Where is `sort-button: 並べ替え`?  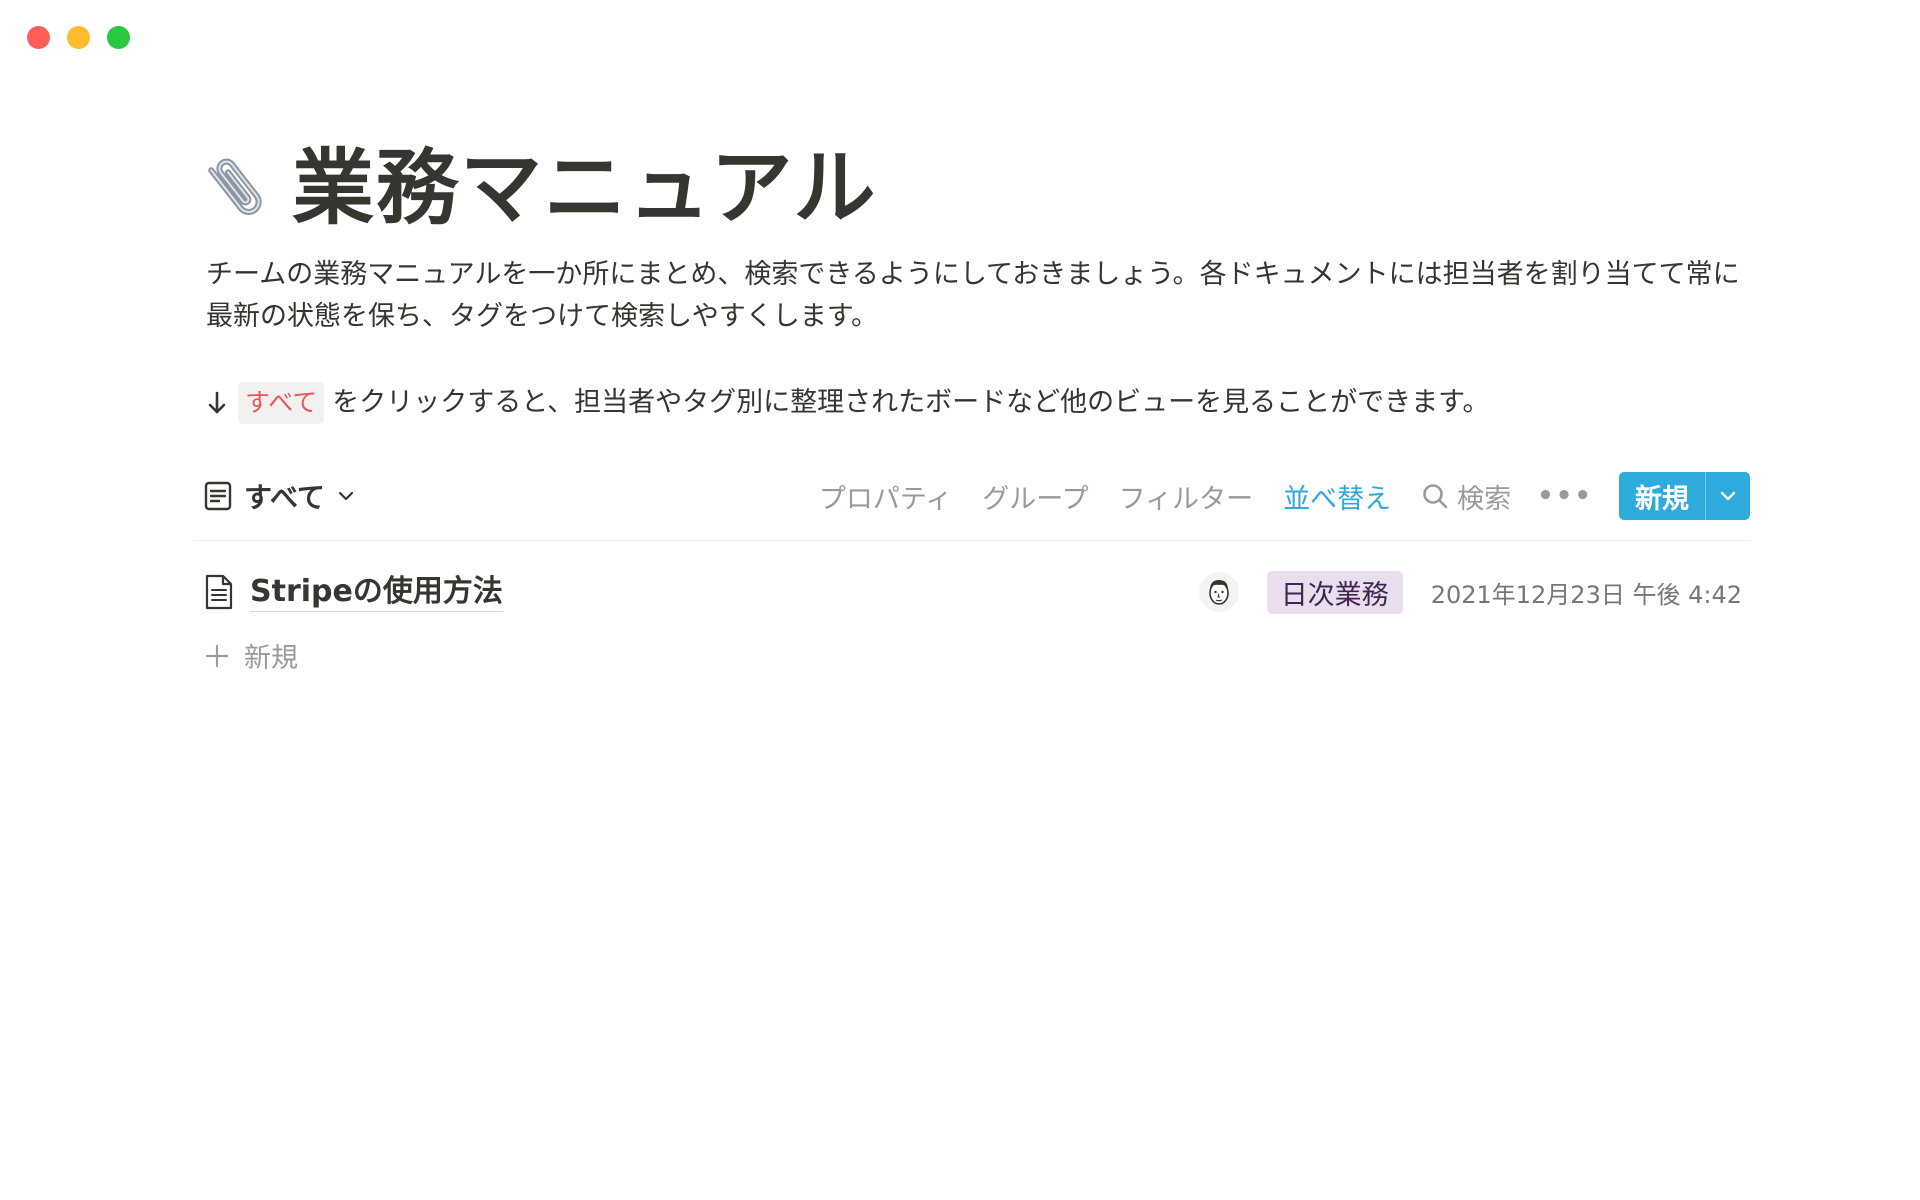
sort-button: 並べ替え is located at coordinates (1337, 496).